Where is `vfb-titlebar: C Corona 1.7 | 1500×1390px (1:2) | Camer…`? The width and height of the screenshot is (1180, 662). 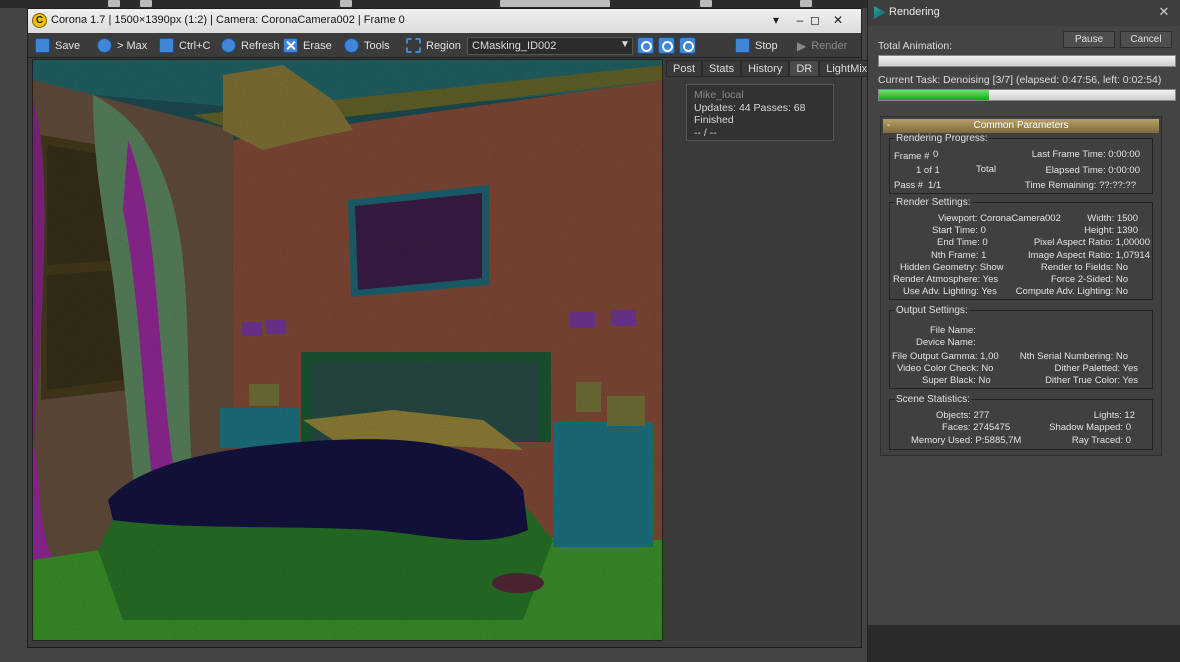
vfb-titlebar: C Corona 1.7 | 1500×1390px (1:2) | Camer… is located at coordinates (444, 21).